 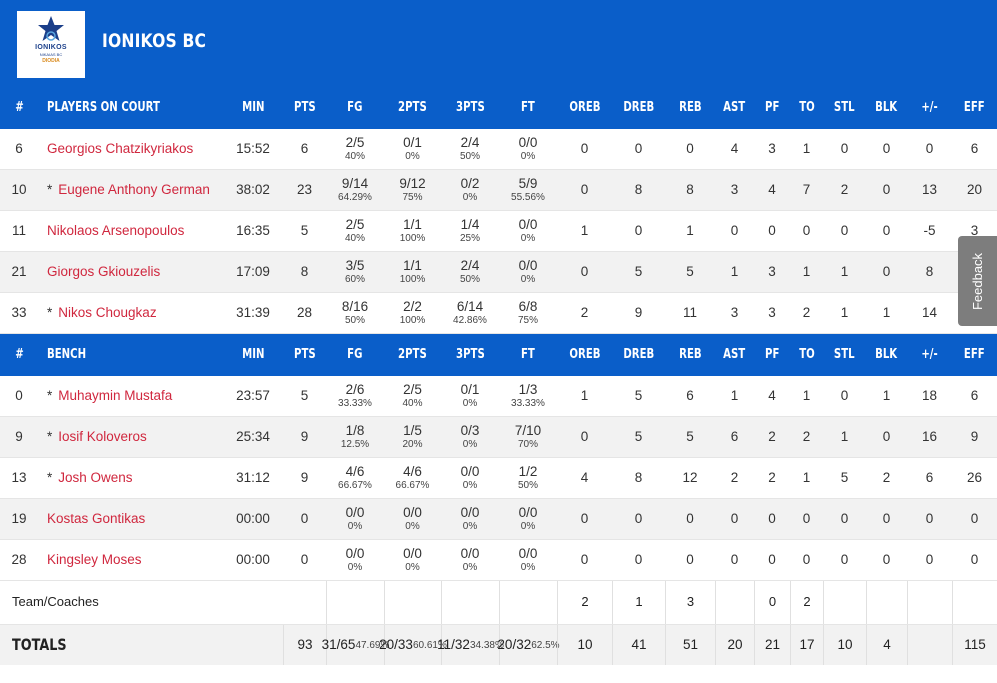 What do you see at coordinates (453, 644) in the screenshot?
I see `total-p3-made-attempted: 11/32` at bounding box center [453, 644].